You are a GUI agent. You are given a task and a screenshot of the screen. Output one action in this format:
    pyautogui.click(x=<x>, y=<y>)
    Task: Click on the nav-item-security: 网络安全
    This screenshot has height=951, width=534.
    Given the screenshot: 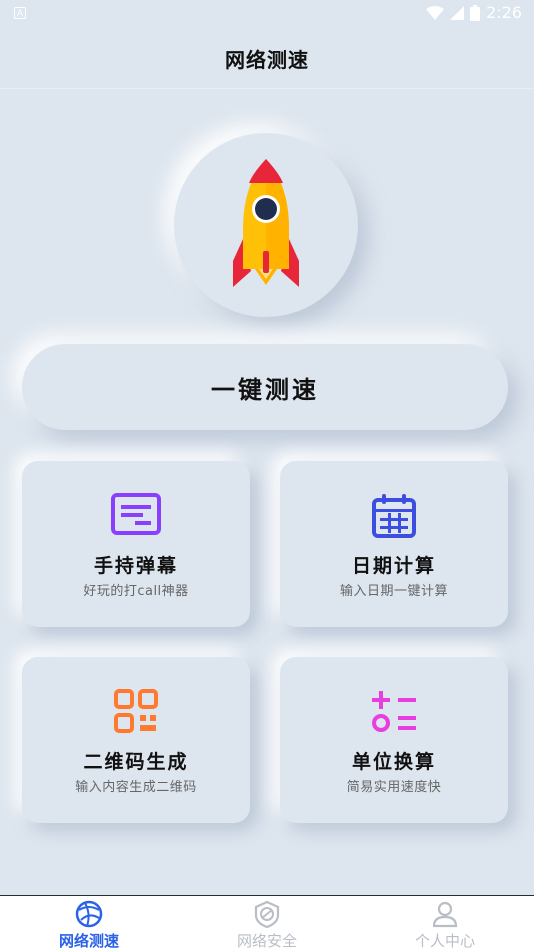 What is the action you would take?
    pyautogui.click(x=267, y=923)
    